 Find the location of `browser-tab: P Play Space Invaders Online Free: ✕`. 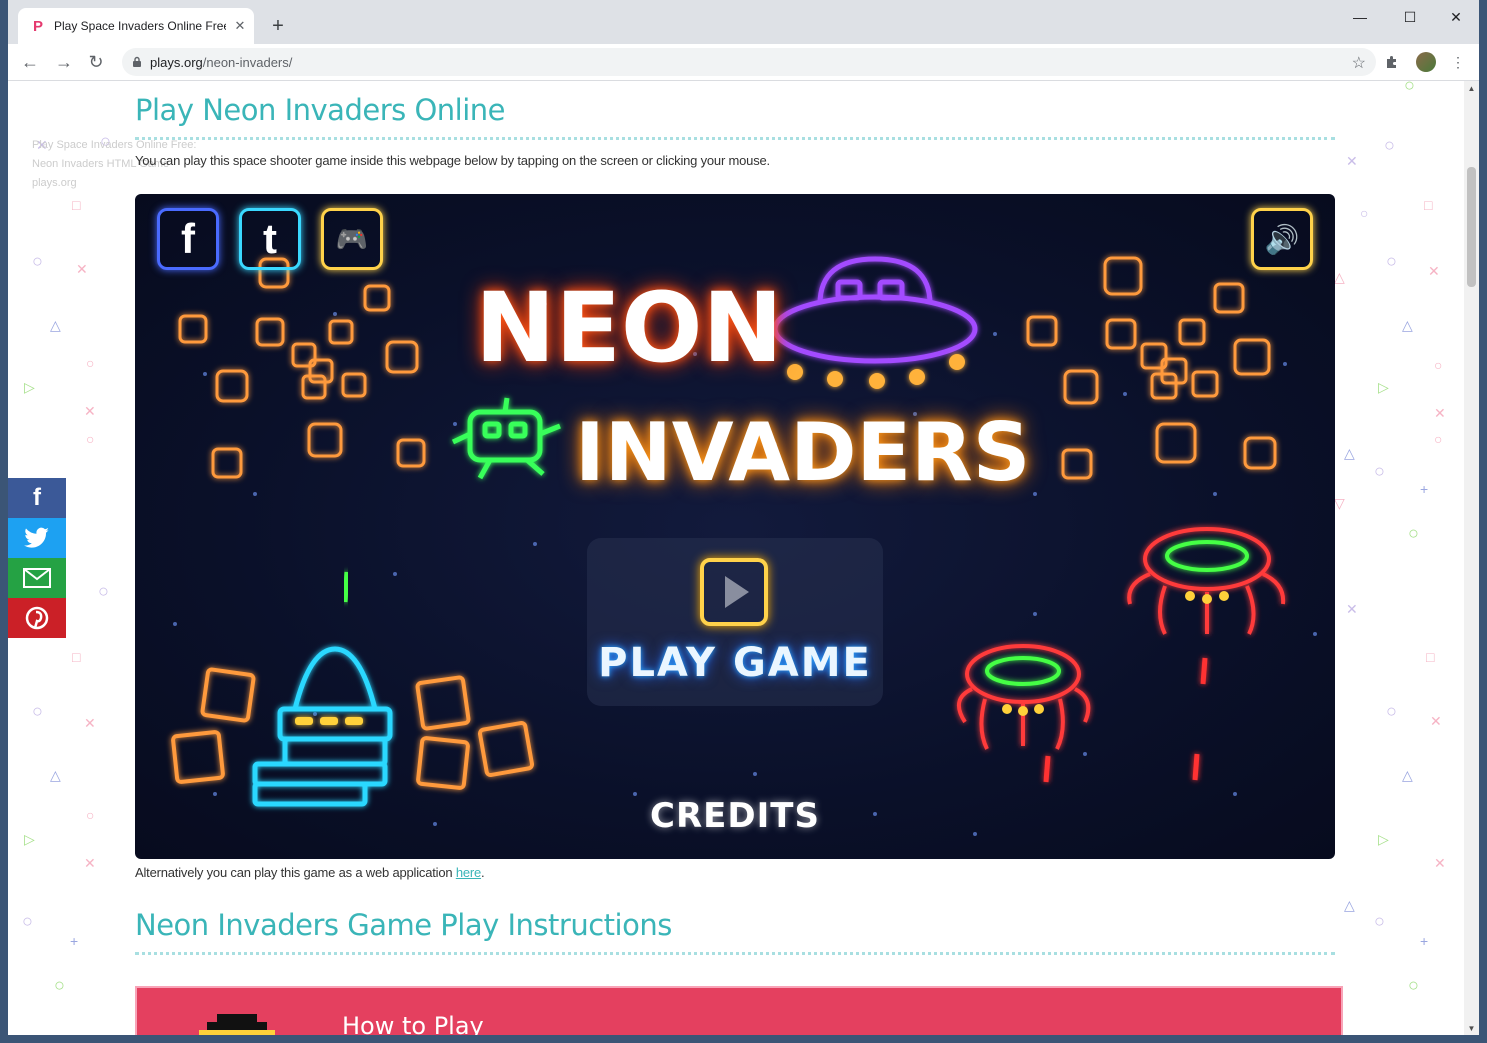

browser-tab: P Play Space Invaders Online Free: ✕ is located at coordinates (136, 26).